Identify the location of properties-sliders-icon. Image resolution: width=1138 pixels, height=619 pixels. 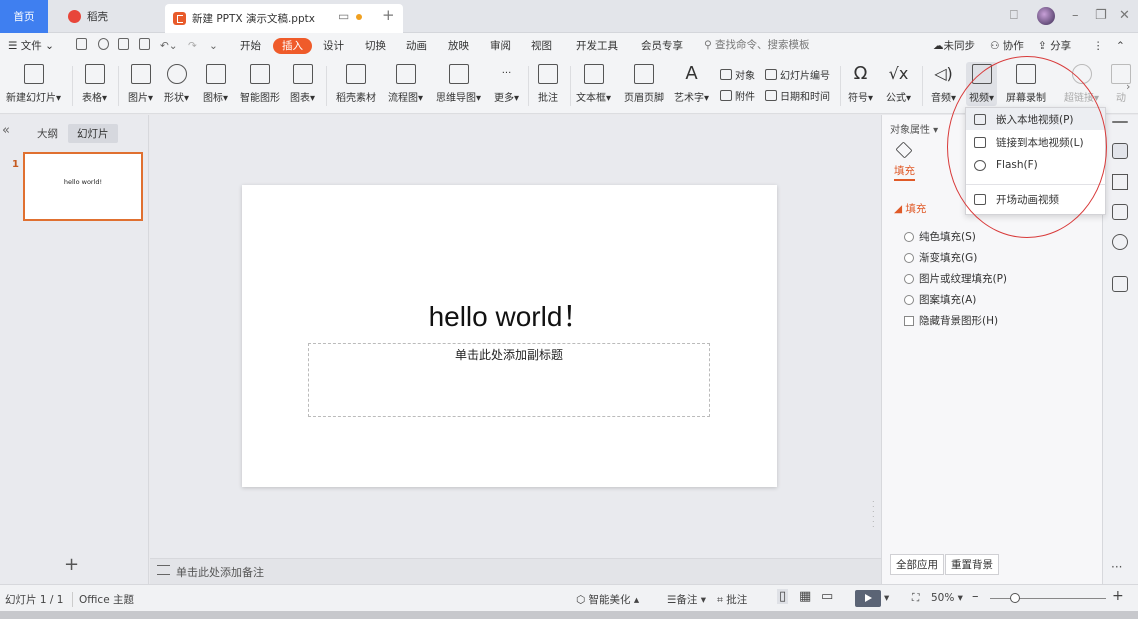
(1120, 151).